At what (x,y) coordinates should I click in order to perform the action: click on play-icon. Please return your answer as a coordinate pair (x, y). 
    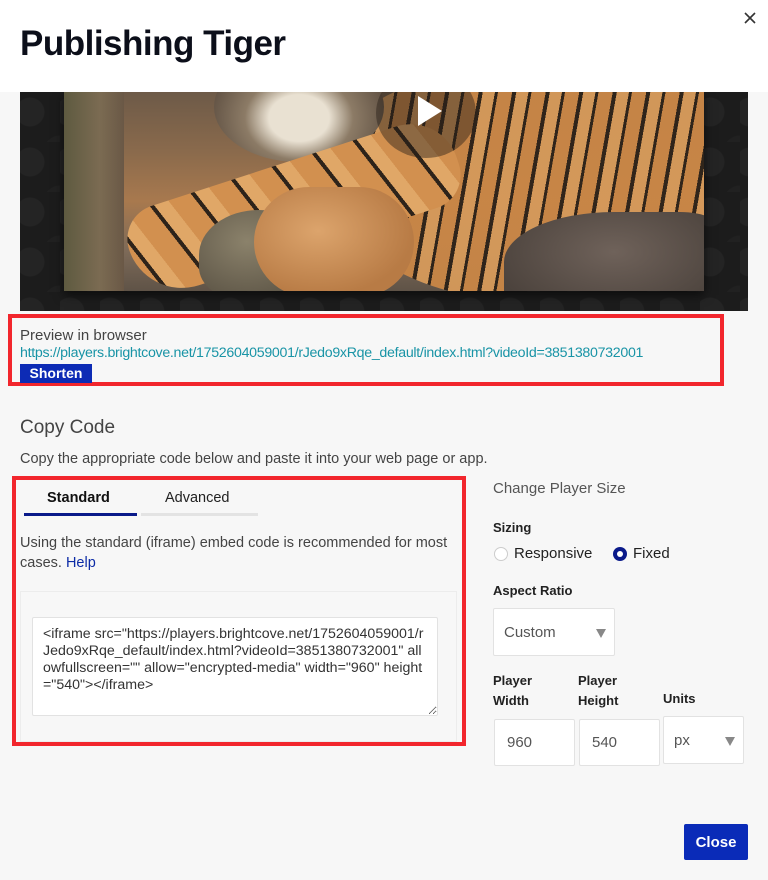
    Looking at the image, I should click on (430, 111).